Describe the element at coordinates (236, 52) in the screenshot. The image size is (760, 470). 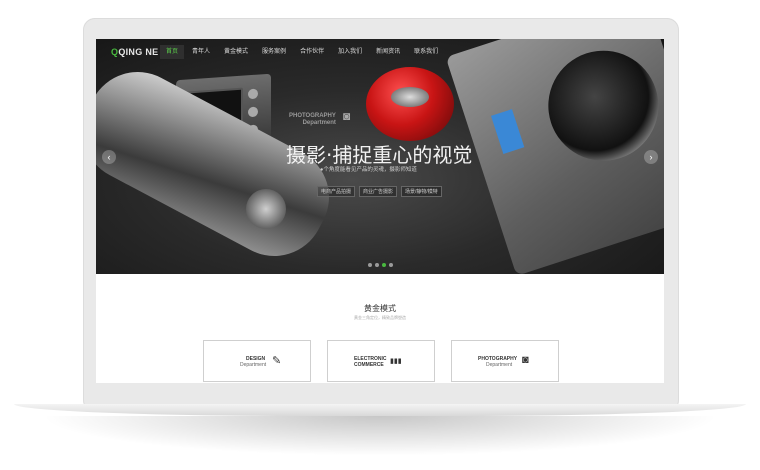
I see `nav-item: 黄金模式` at that location.